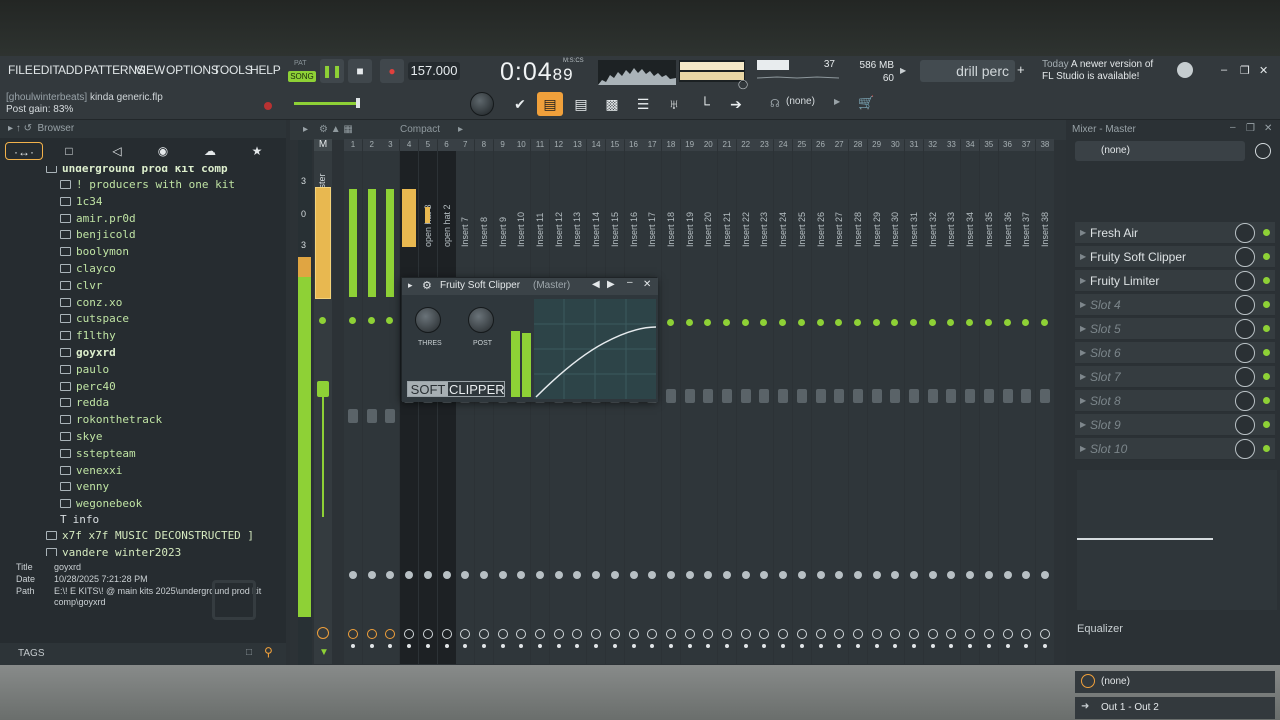 This screenshot has height=720, width=1280. I want to click on tree-folder-item: boolymon, so click(94, 251).